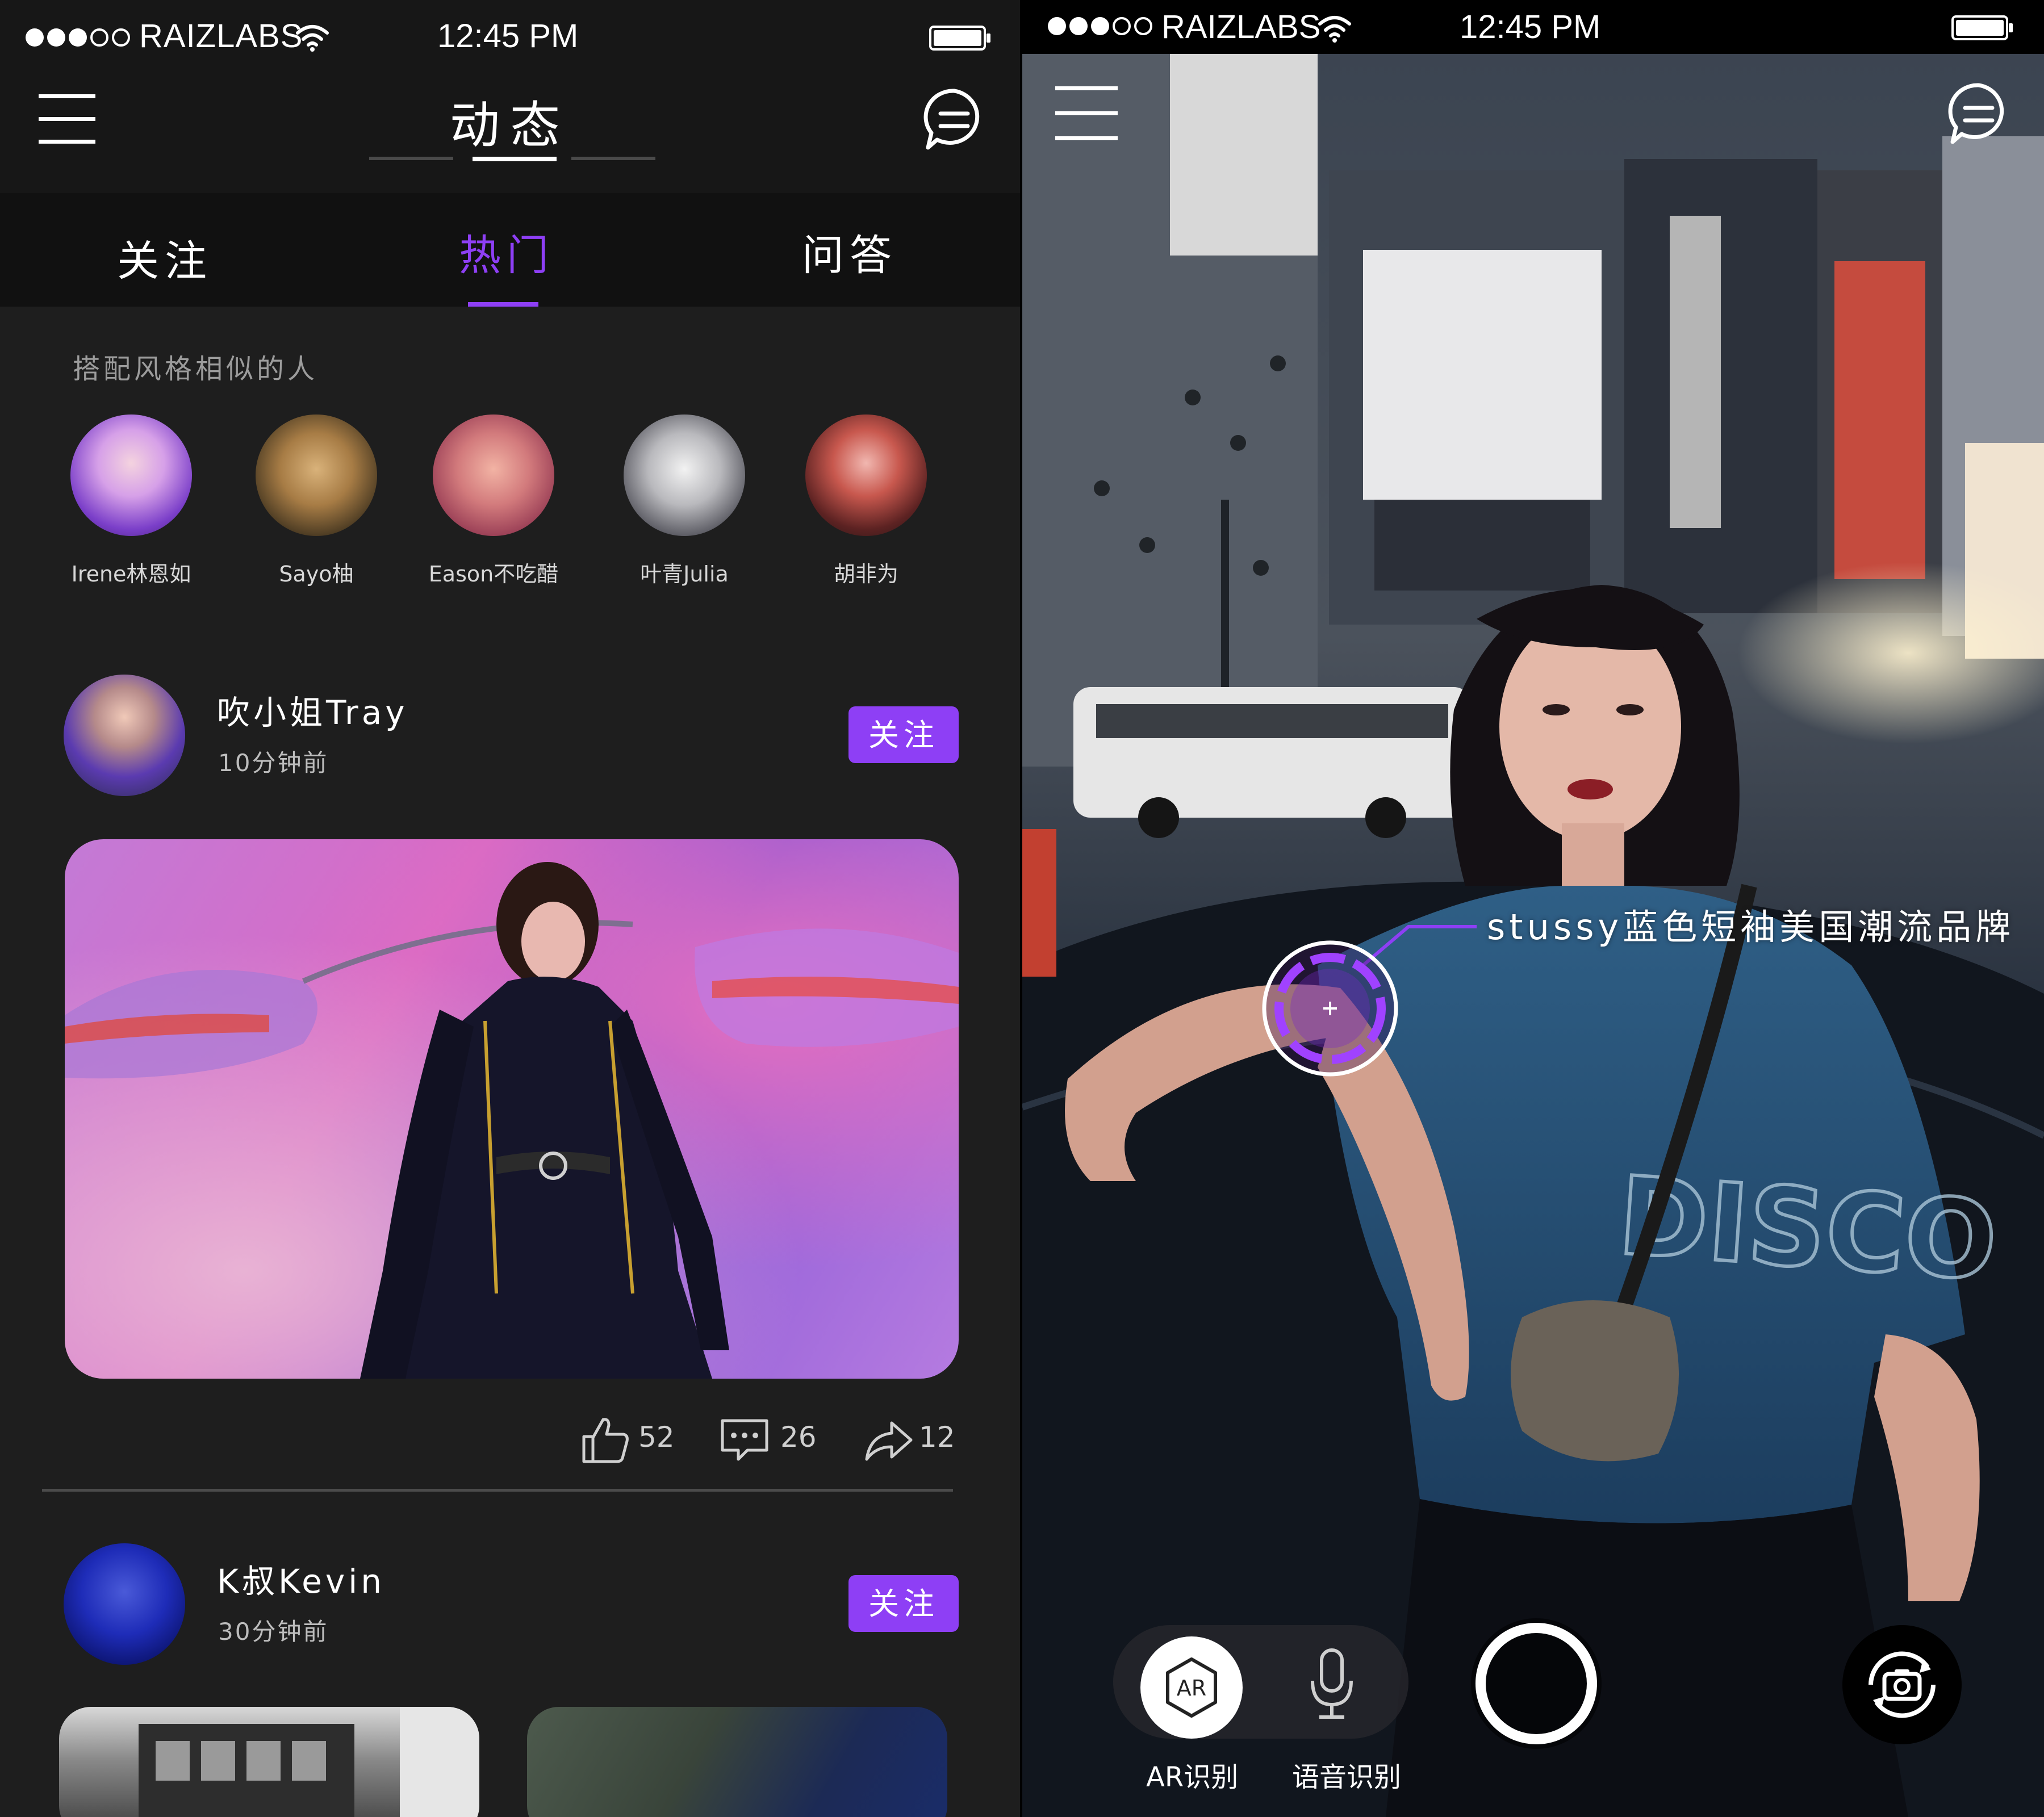  What do you see at coordinates (506, 251) in the screenshot?
I see `tab-hot: 热门` at bounding box center [506, 251].